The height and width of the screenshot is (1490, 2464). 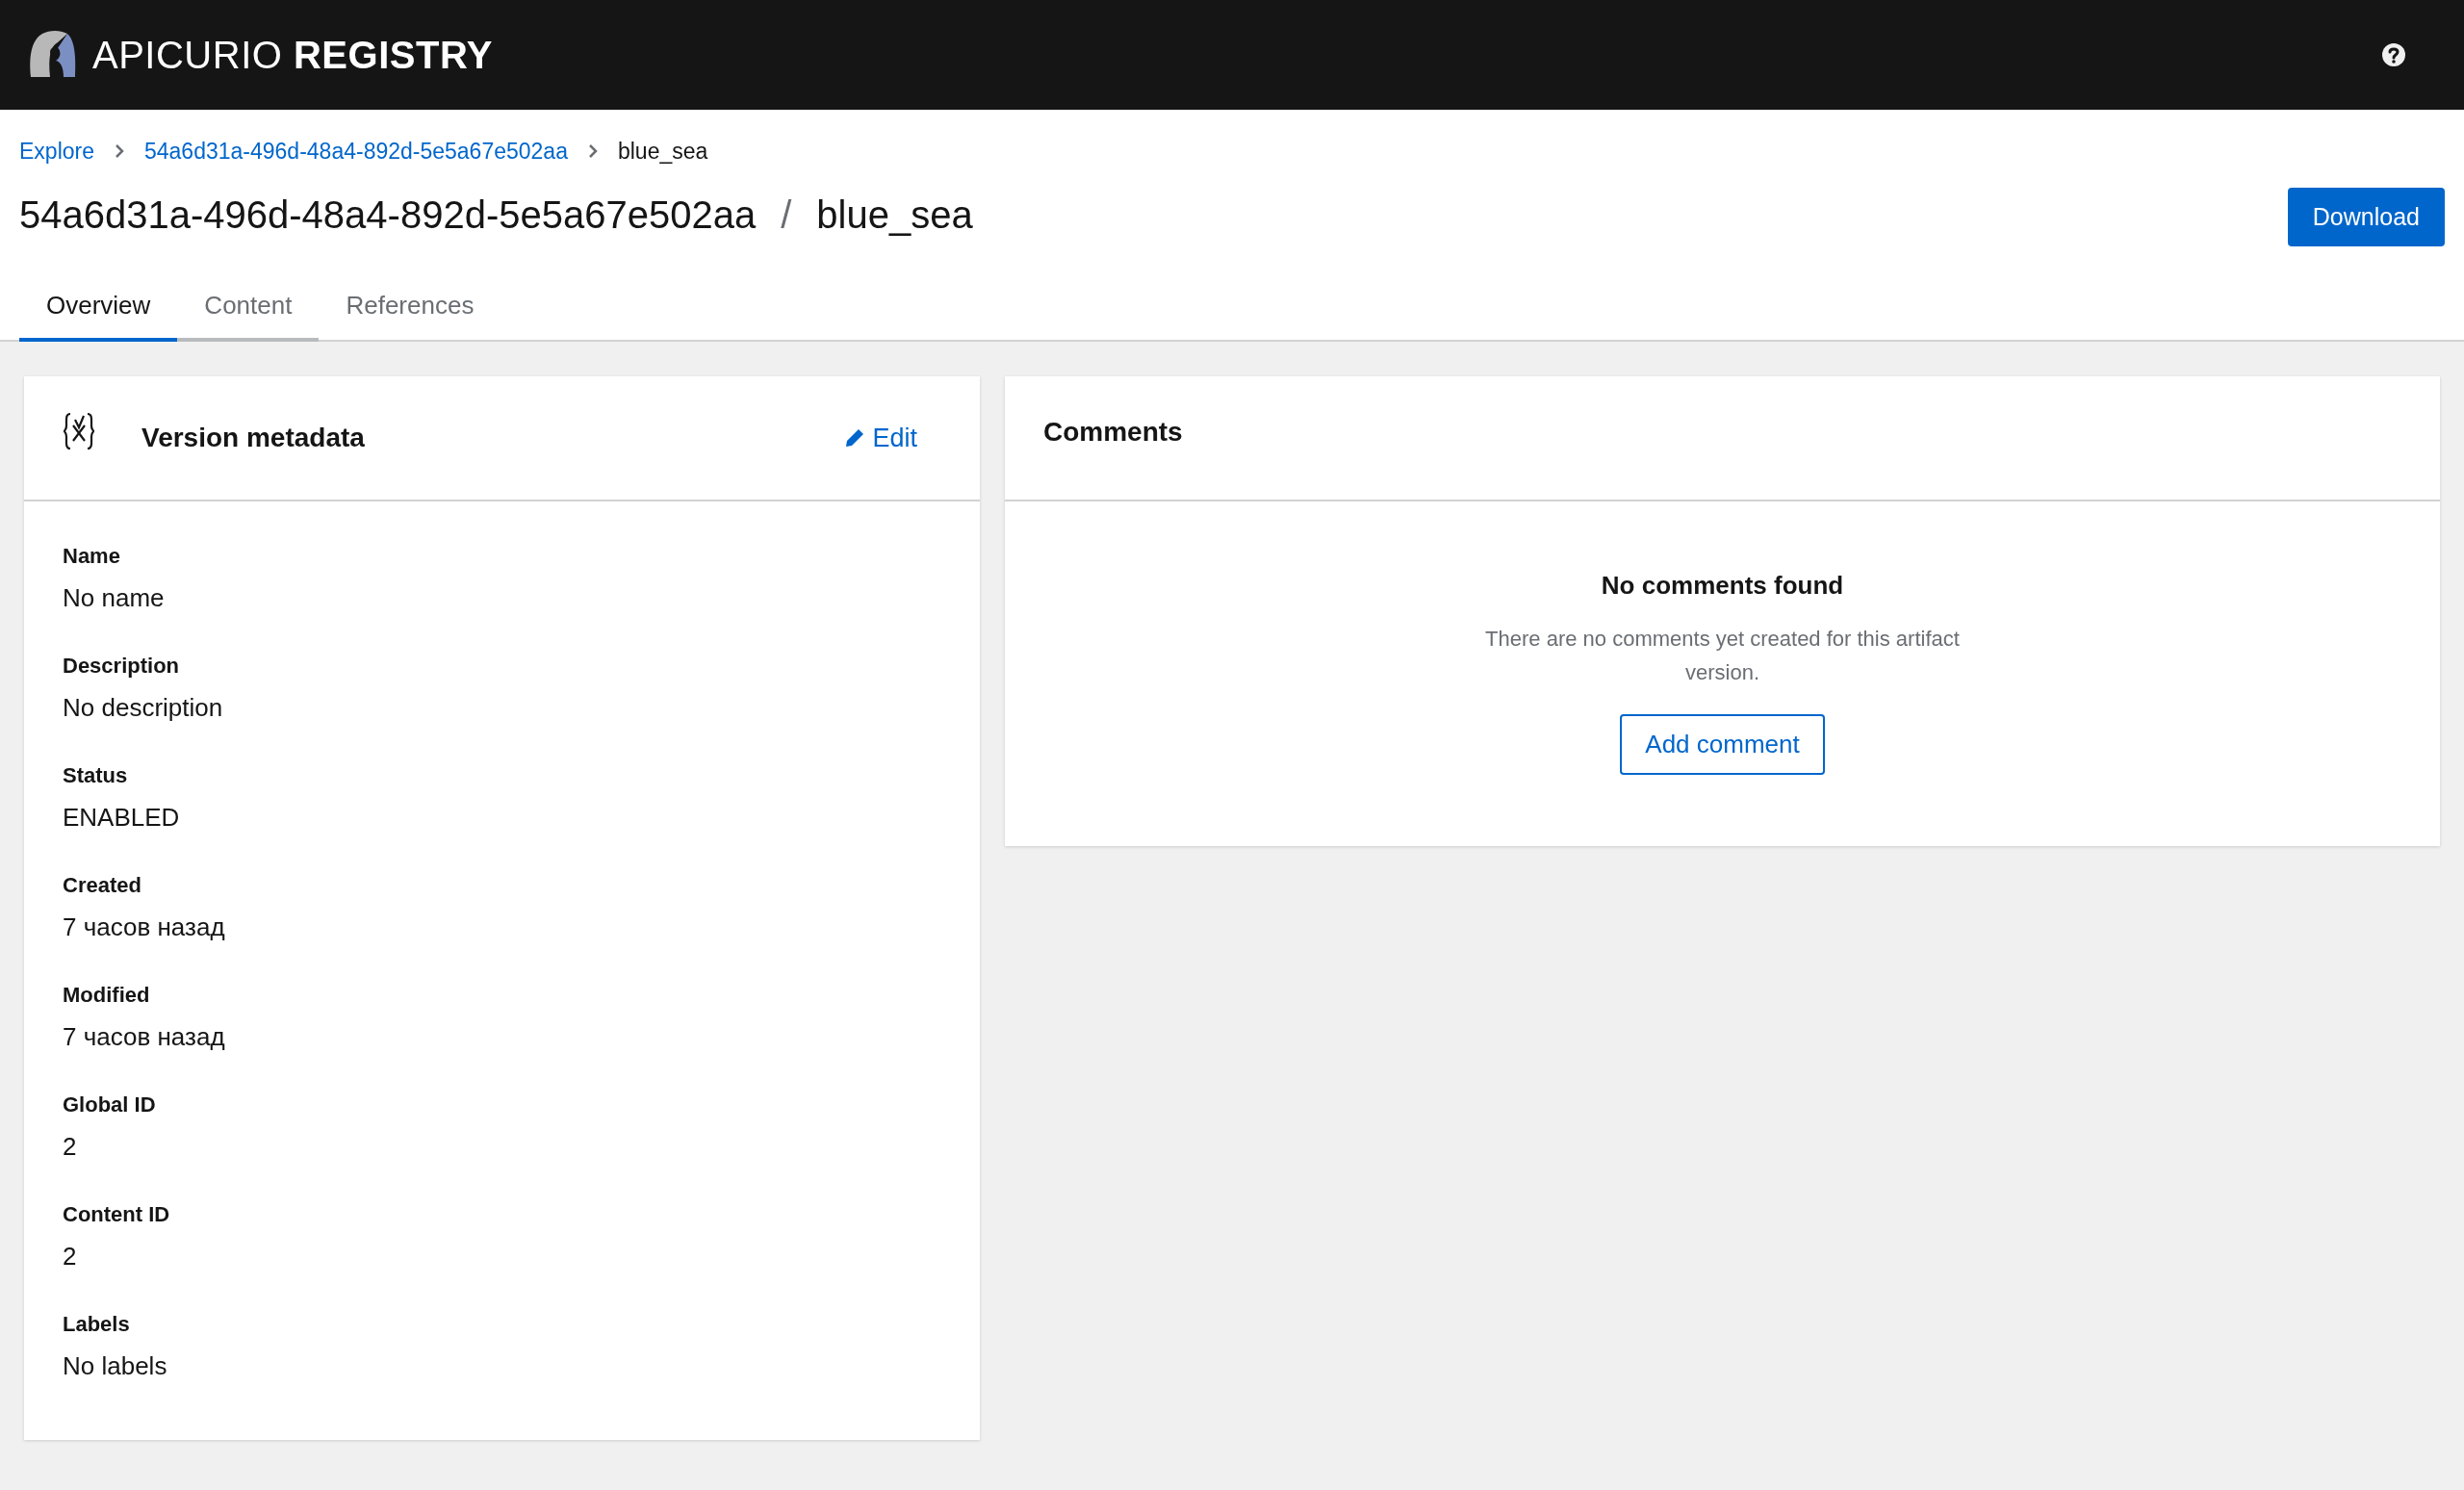 I want to click on field-label: Global ID, so click(x=110, y=1105).